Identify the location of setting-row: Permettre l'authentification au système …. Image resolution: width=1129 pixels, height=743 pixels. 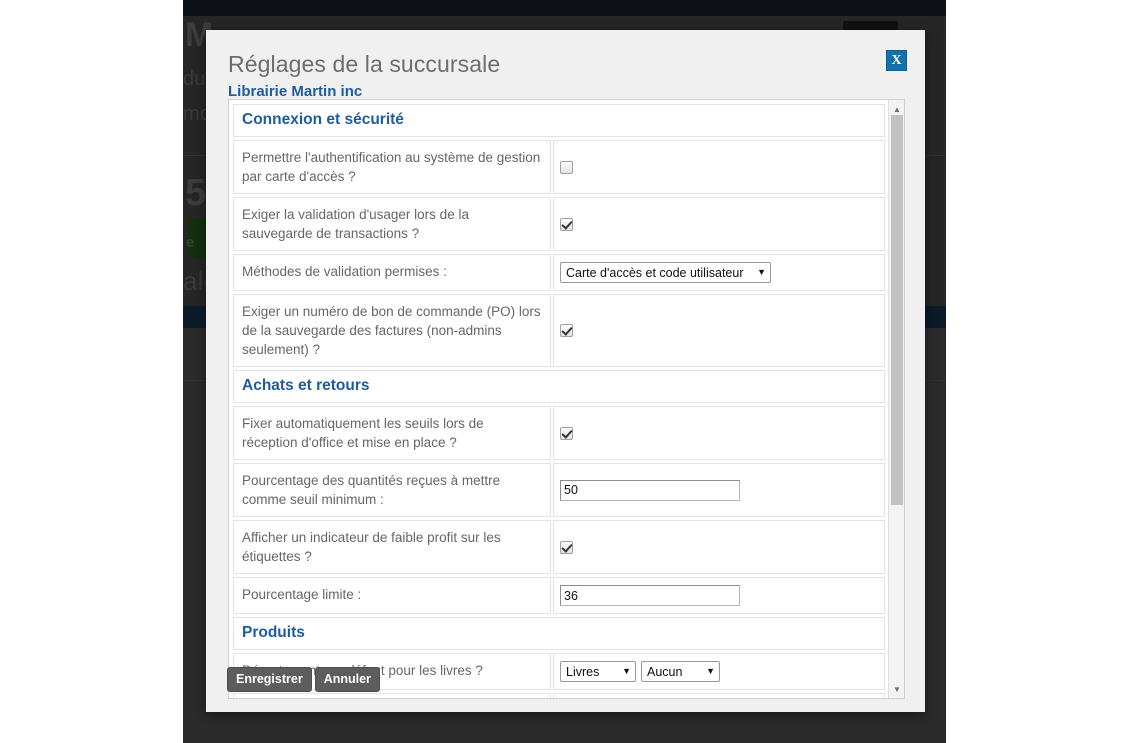
(559, 167).